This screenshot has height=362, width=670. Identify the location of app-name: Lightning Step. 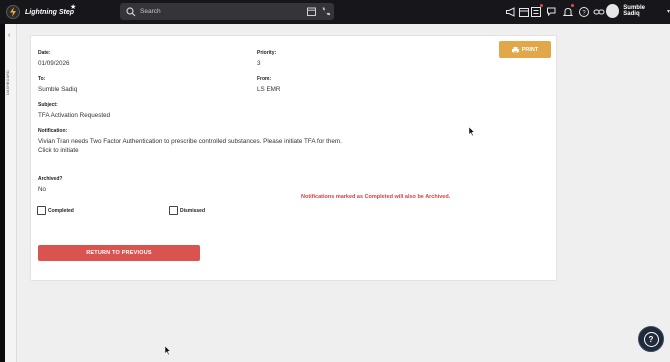
(49, 12).